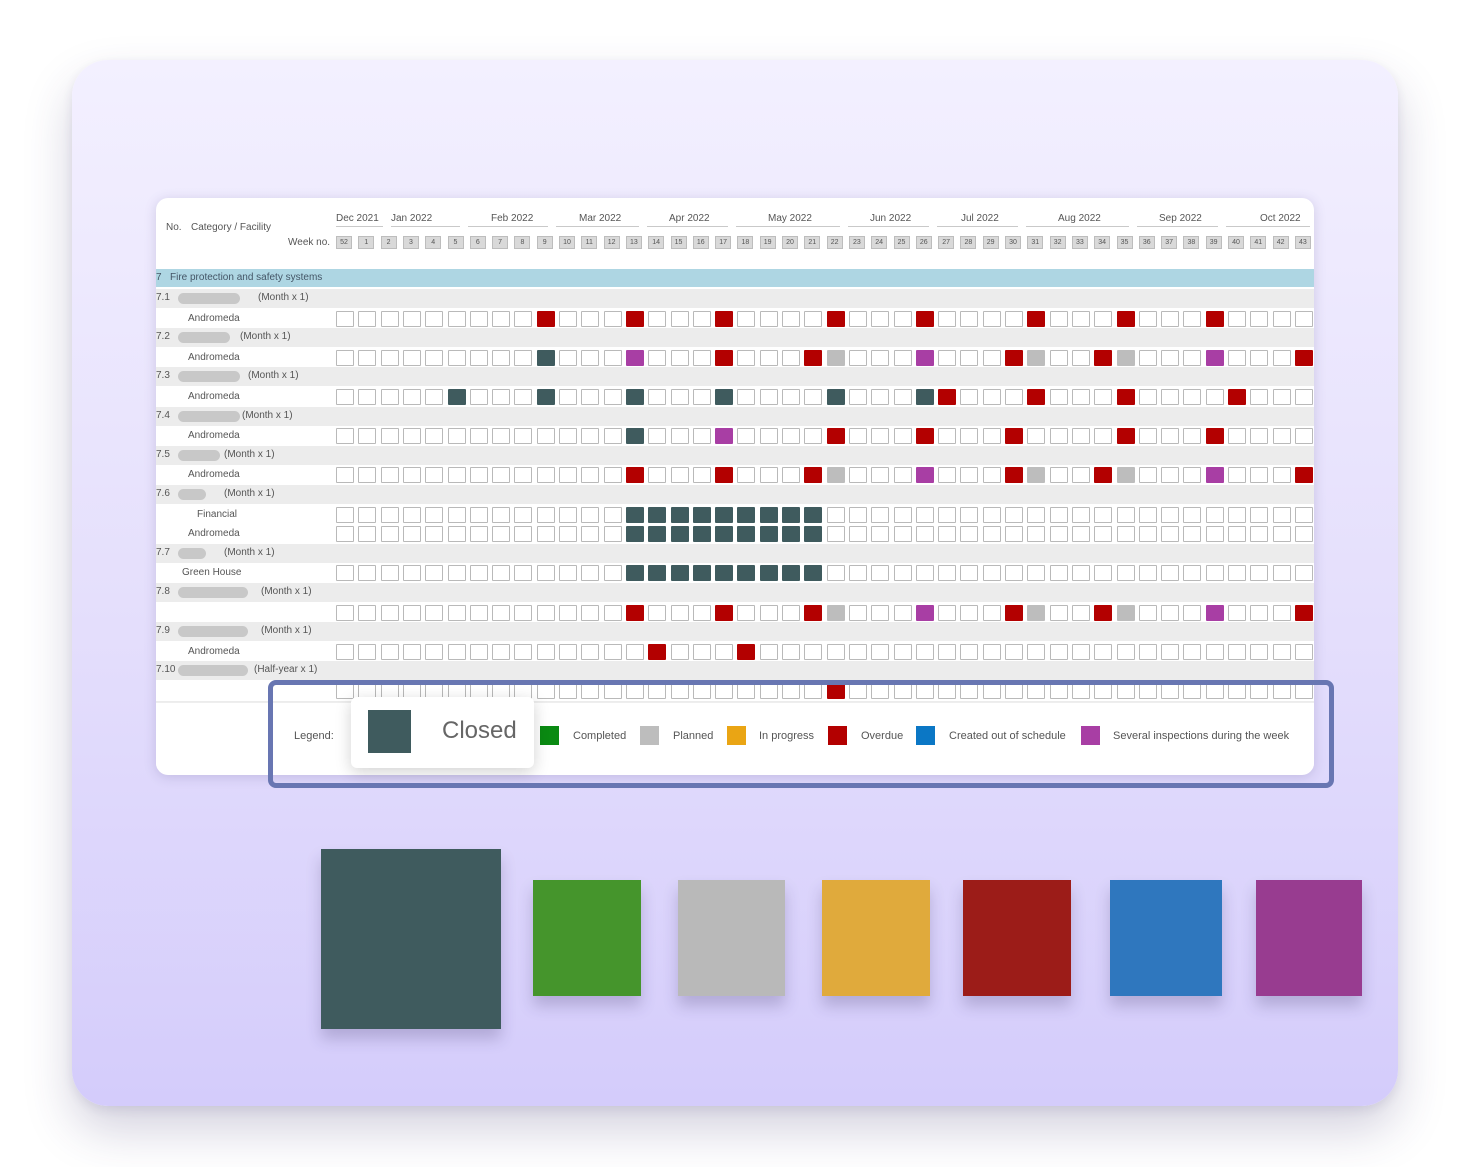 The width and height of the screenshot is (1470, 1167). What do you see at coordinates (924, 357) in the screenshot?
I see `week-cell-several` at bounding box center [924, 357].